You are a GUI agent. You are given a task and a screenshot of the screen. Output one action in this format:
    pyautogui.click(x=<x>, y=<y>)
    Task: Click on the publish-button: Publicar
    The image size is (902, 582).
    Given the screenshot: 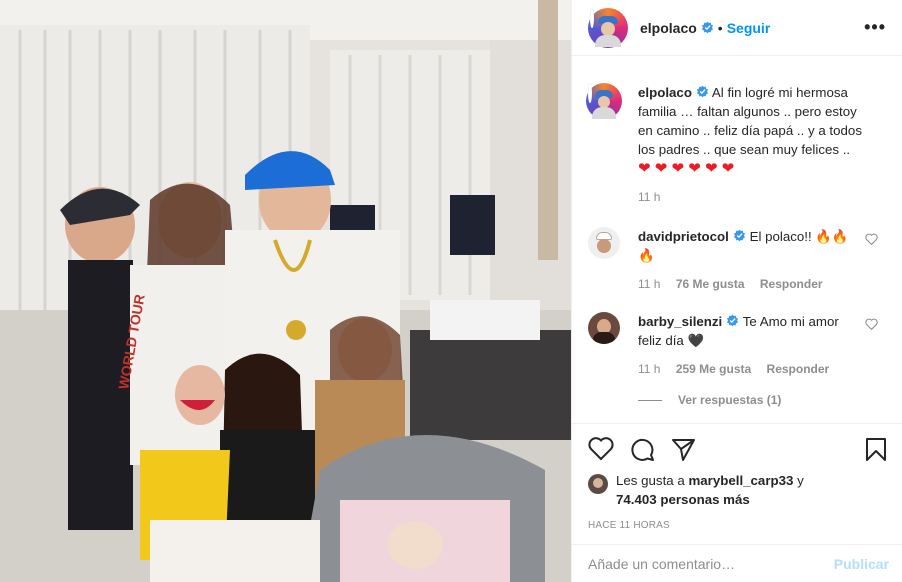 What is the action you would take?
    pyautogui.click(x=861, y=564)
    